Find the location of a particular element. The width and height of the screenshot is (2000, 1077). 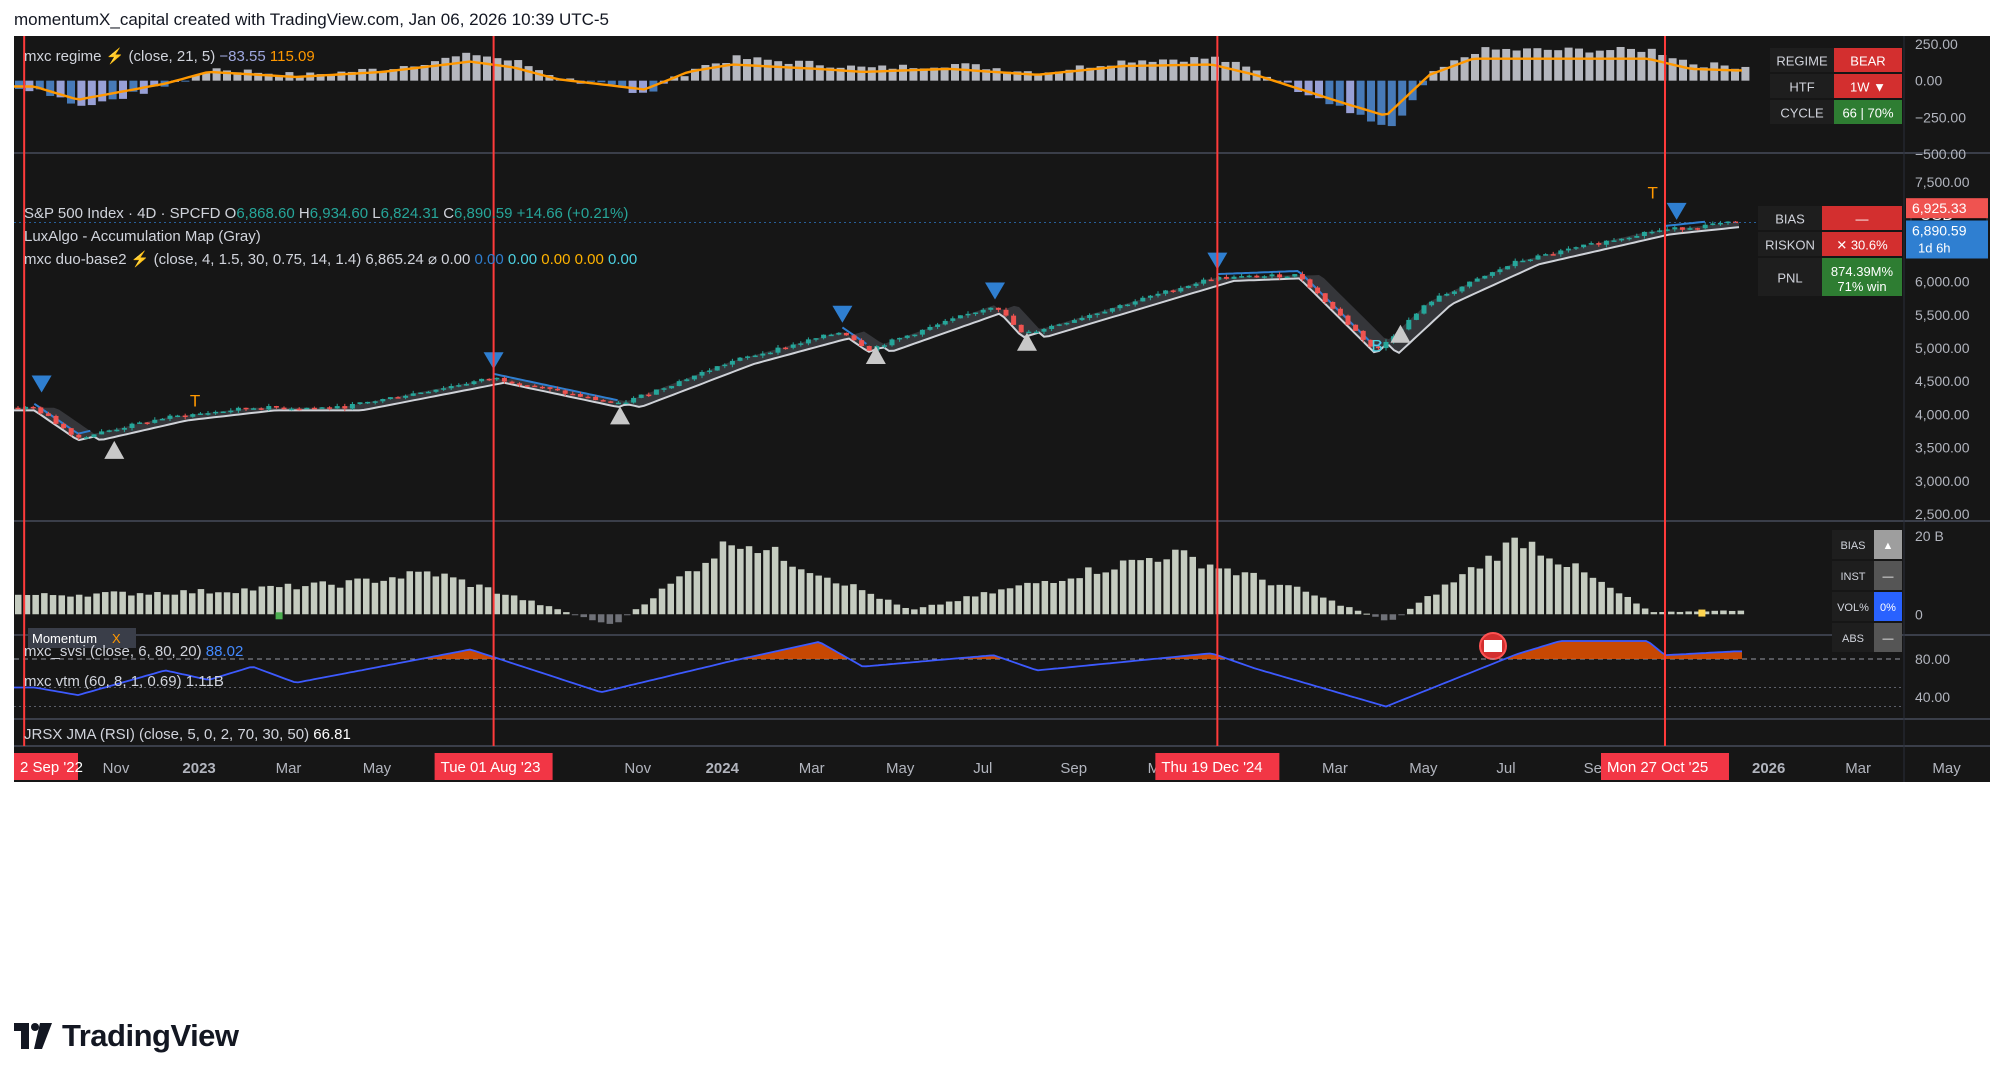

price-axis-tick: 5,000.00 is located at coordinates (1942, 348).